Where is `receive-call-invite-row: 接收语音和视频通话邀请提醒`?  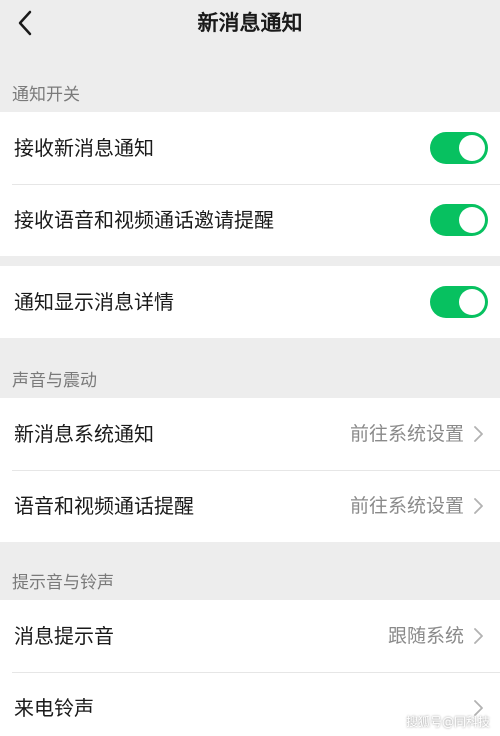 receive-call-invite-row: 接收语音和视频通话邀请提醒 is located at coordinates (250, 220).